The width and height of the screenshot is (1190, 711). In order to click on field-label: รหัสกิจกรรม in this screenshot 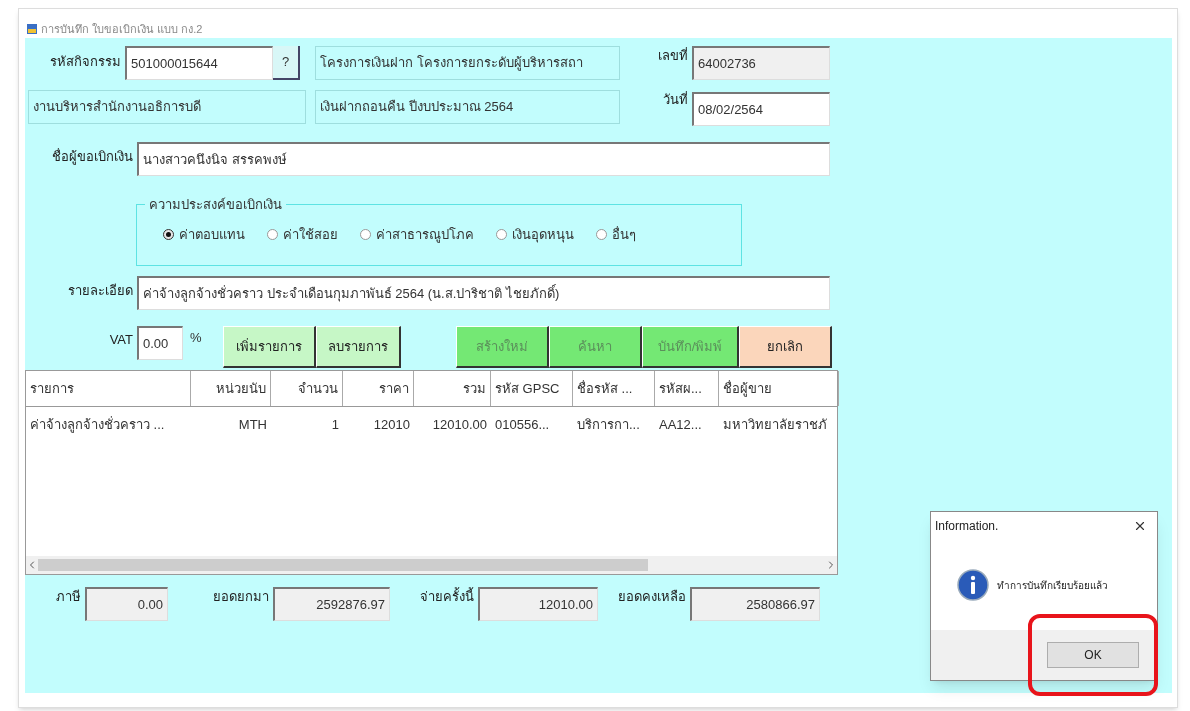, I will do `click(85, 62)`.